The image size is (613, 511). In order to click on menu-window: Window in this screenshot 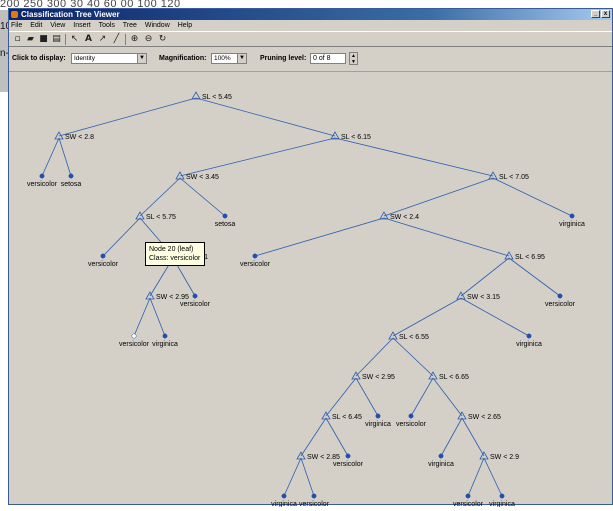, I will do `click(157, 25)`.